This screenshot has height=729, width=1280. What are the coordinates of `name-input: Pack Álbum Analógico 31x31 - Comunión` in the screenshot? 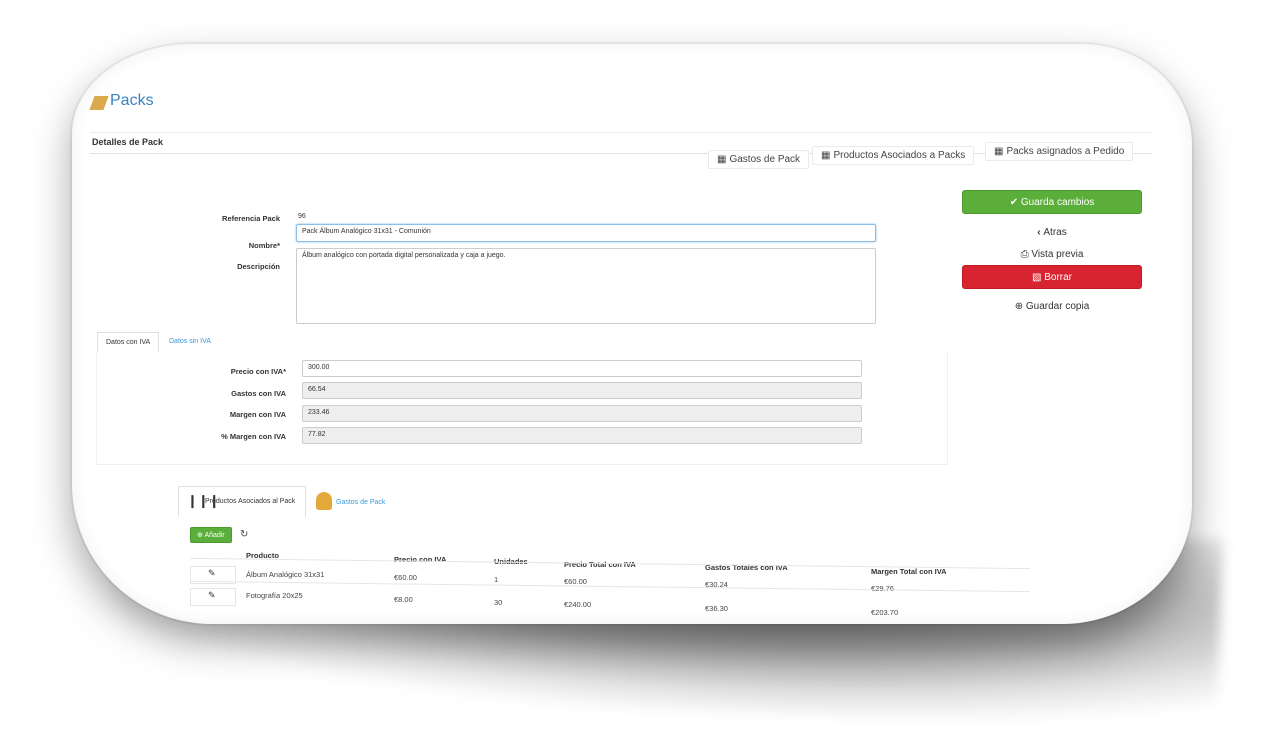 It's located at (586, 233).